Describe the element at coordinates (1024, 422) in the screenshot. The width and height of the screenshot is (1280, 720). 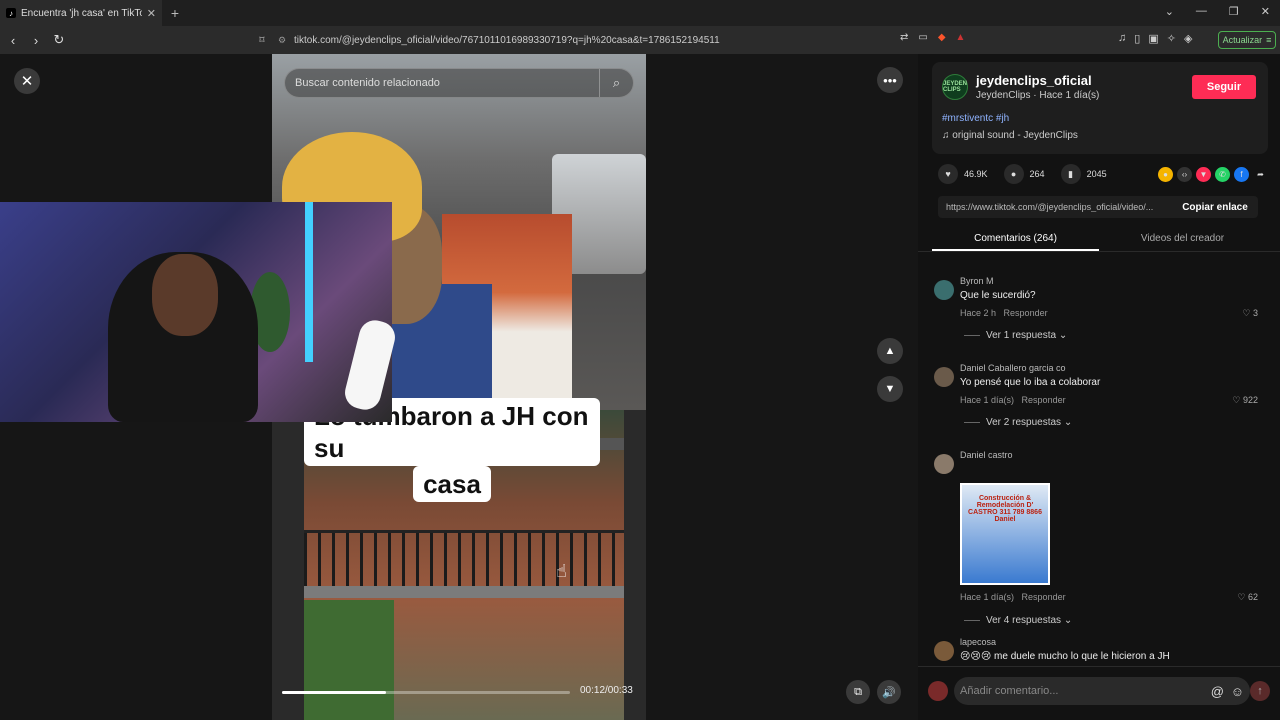
I see `view-replies-label: Ver 2 respuestas` at that location.